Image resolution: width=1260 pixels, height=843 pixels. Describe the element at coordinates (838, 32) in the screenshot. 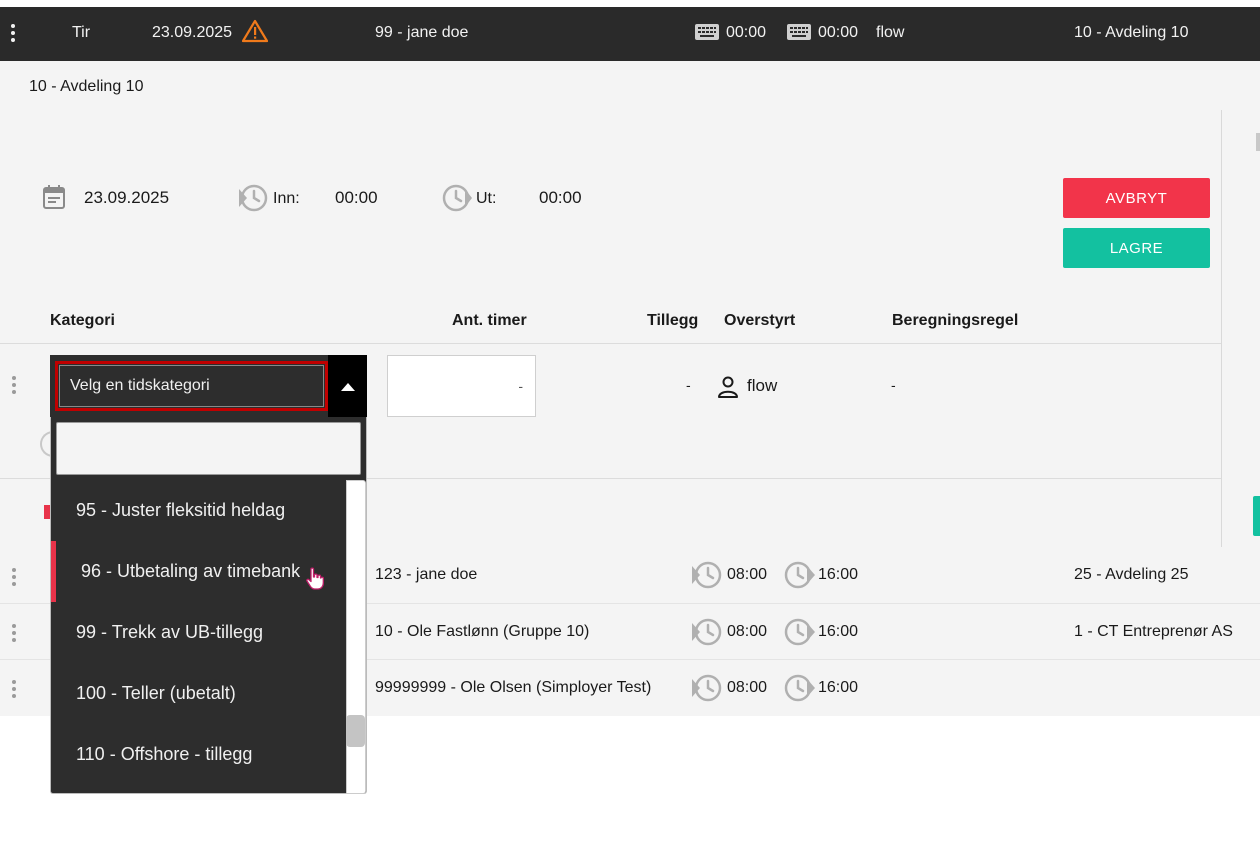

I see `clock-out-time: 00:00` at that location.